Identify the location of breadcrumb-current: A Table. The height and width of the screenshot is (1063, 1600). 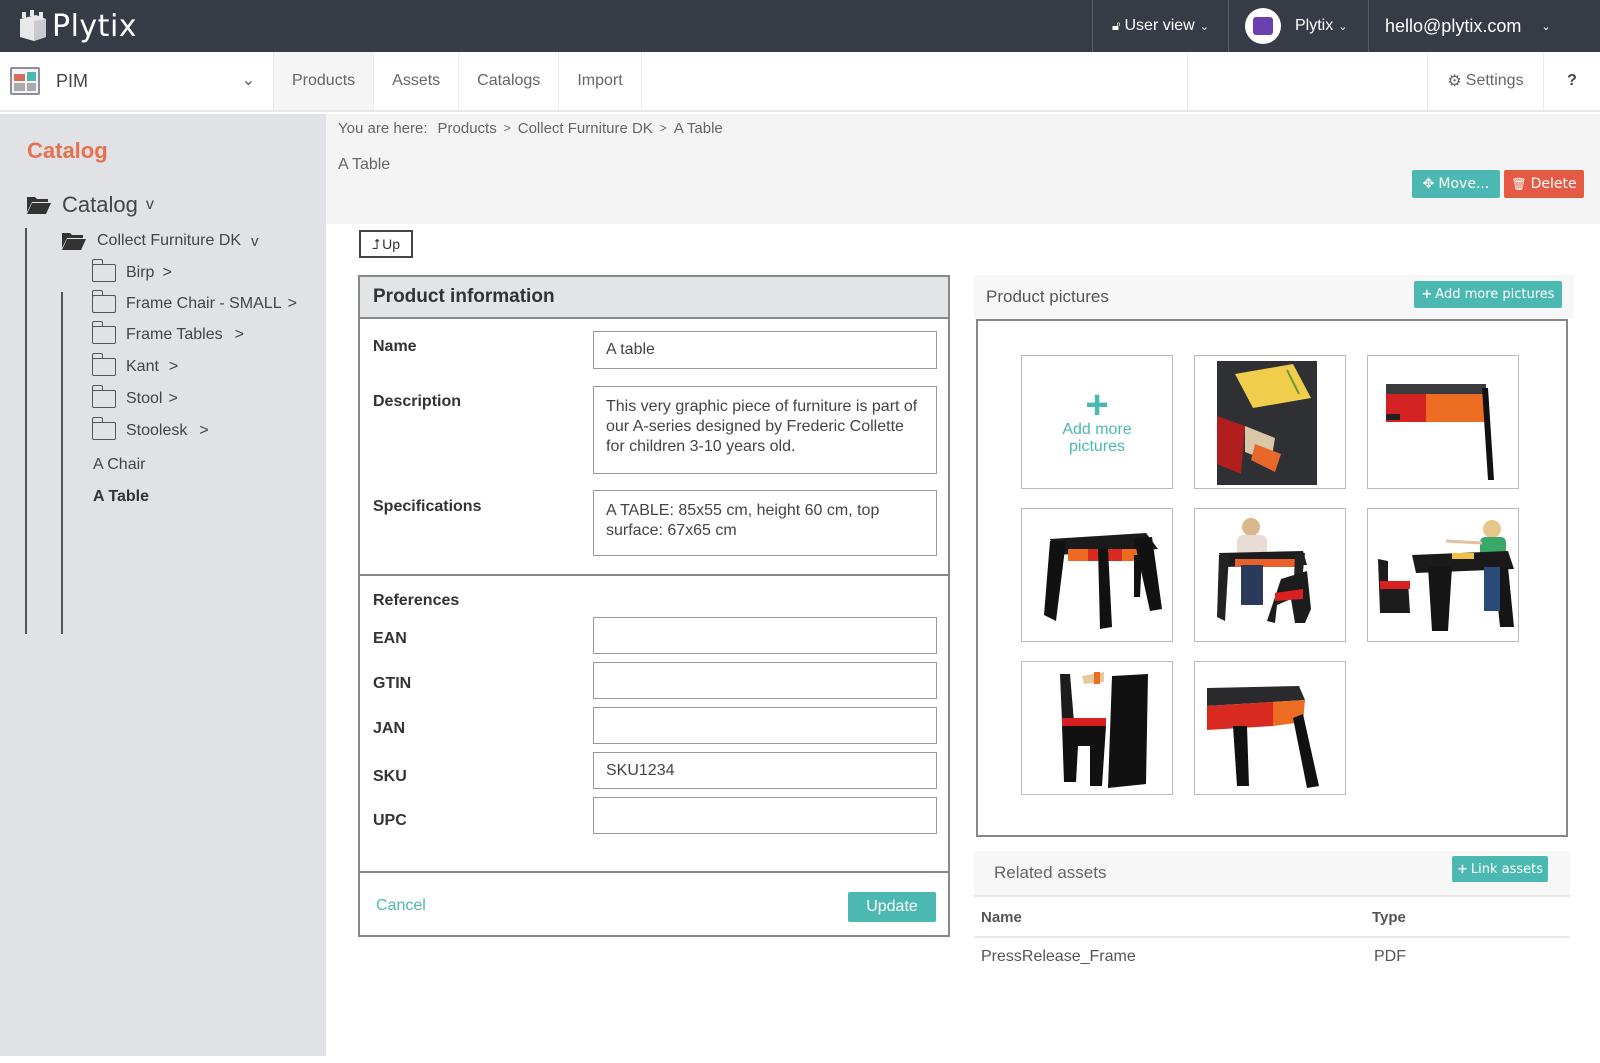
(698, 128).